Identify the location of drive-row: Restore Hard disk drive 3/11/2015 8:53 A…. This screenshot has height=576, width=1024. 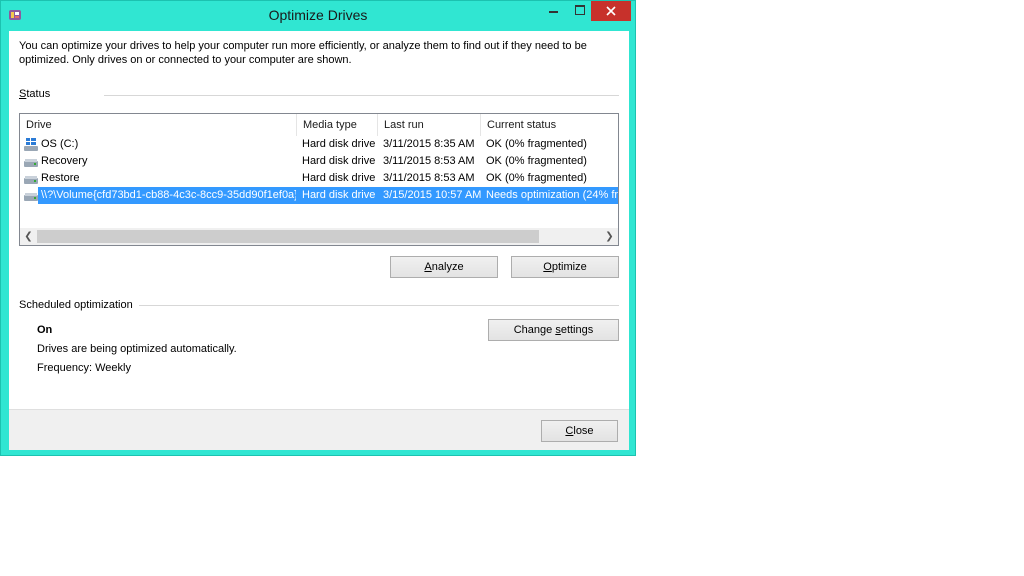
(319, 178).